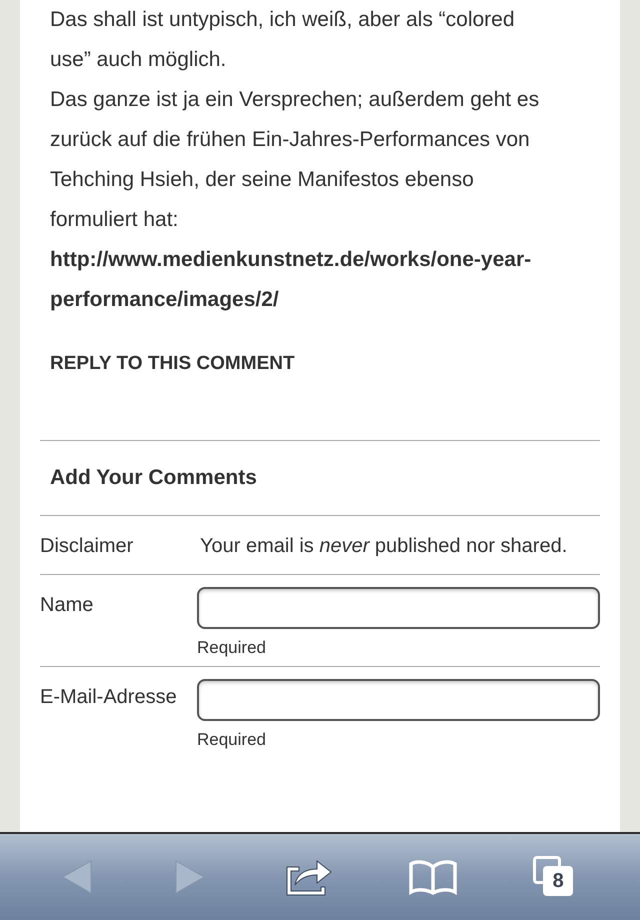 This screenshot has height=920, width=640. I want to click on tab-count: 8, so click(558, 881).